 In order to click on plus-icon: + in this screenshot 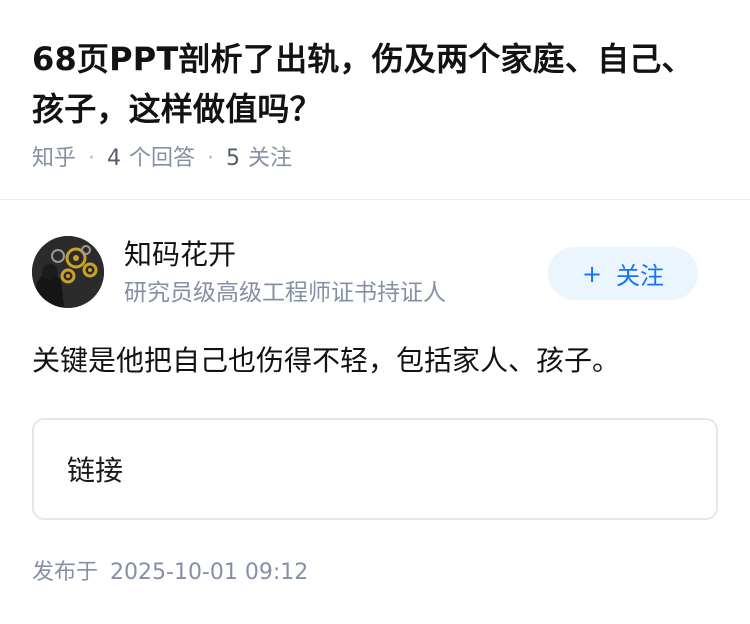, I will do `click(592, 273)`.